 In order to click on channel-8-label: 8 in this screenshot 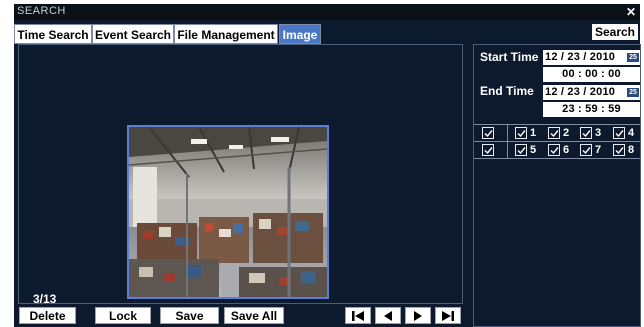, I will do `click(631, 150)`.